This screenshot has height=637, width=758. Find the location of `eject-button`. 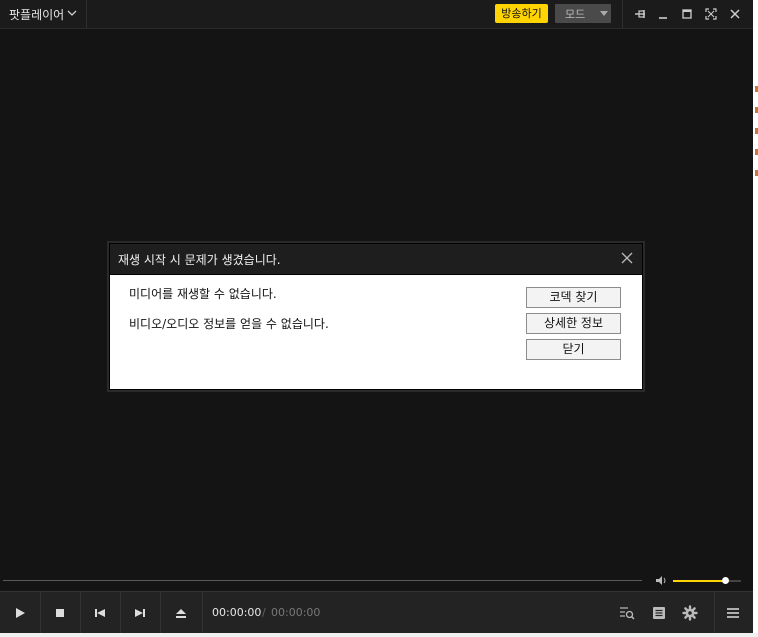

eject-button is located at coordinates (181, 612).